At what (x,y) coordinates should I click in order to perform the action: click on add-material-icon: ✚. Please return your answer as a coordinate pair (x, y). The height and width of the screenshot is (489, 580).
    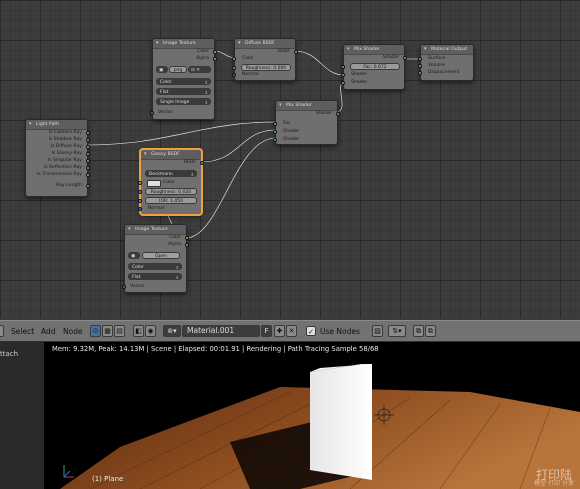
    Looking at the image, I should click on (279, 331).